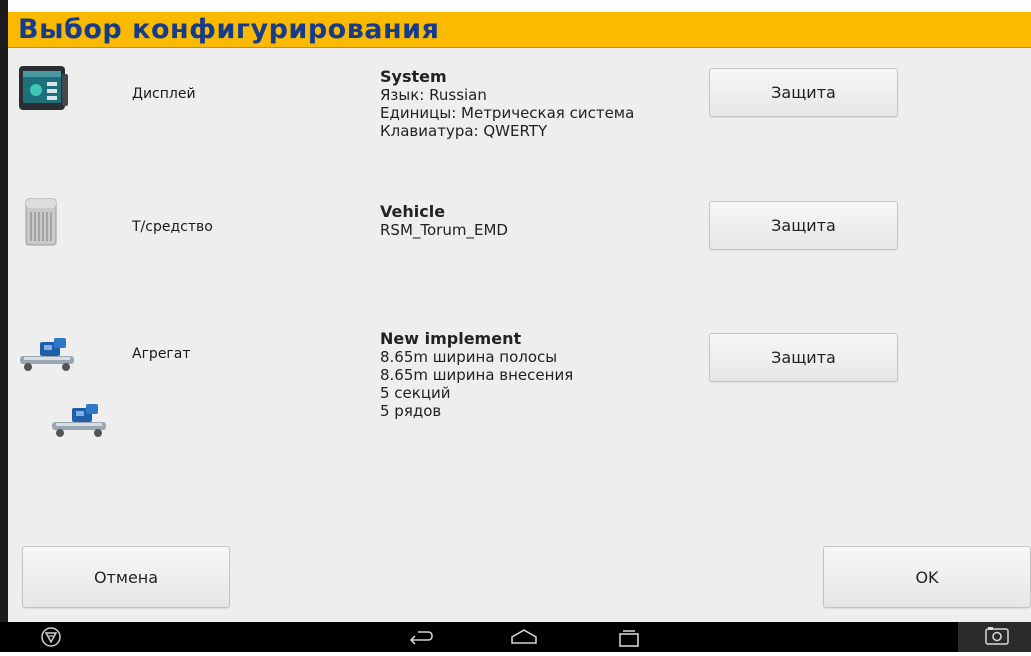 This screenshot has width=1031, height=656. Describe the element at coordinates (803, 92) in the screenshot. I see `system-lock-button: Защита` at that location.